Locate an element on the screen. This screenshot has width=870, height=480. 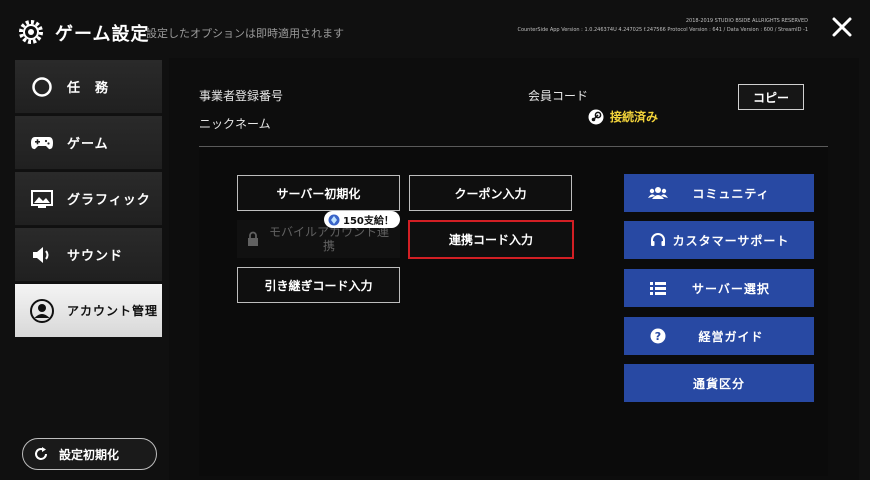
image-icon is located at coordinates (42, 199).